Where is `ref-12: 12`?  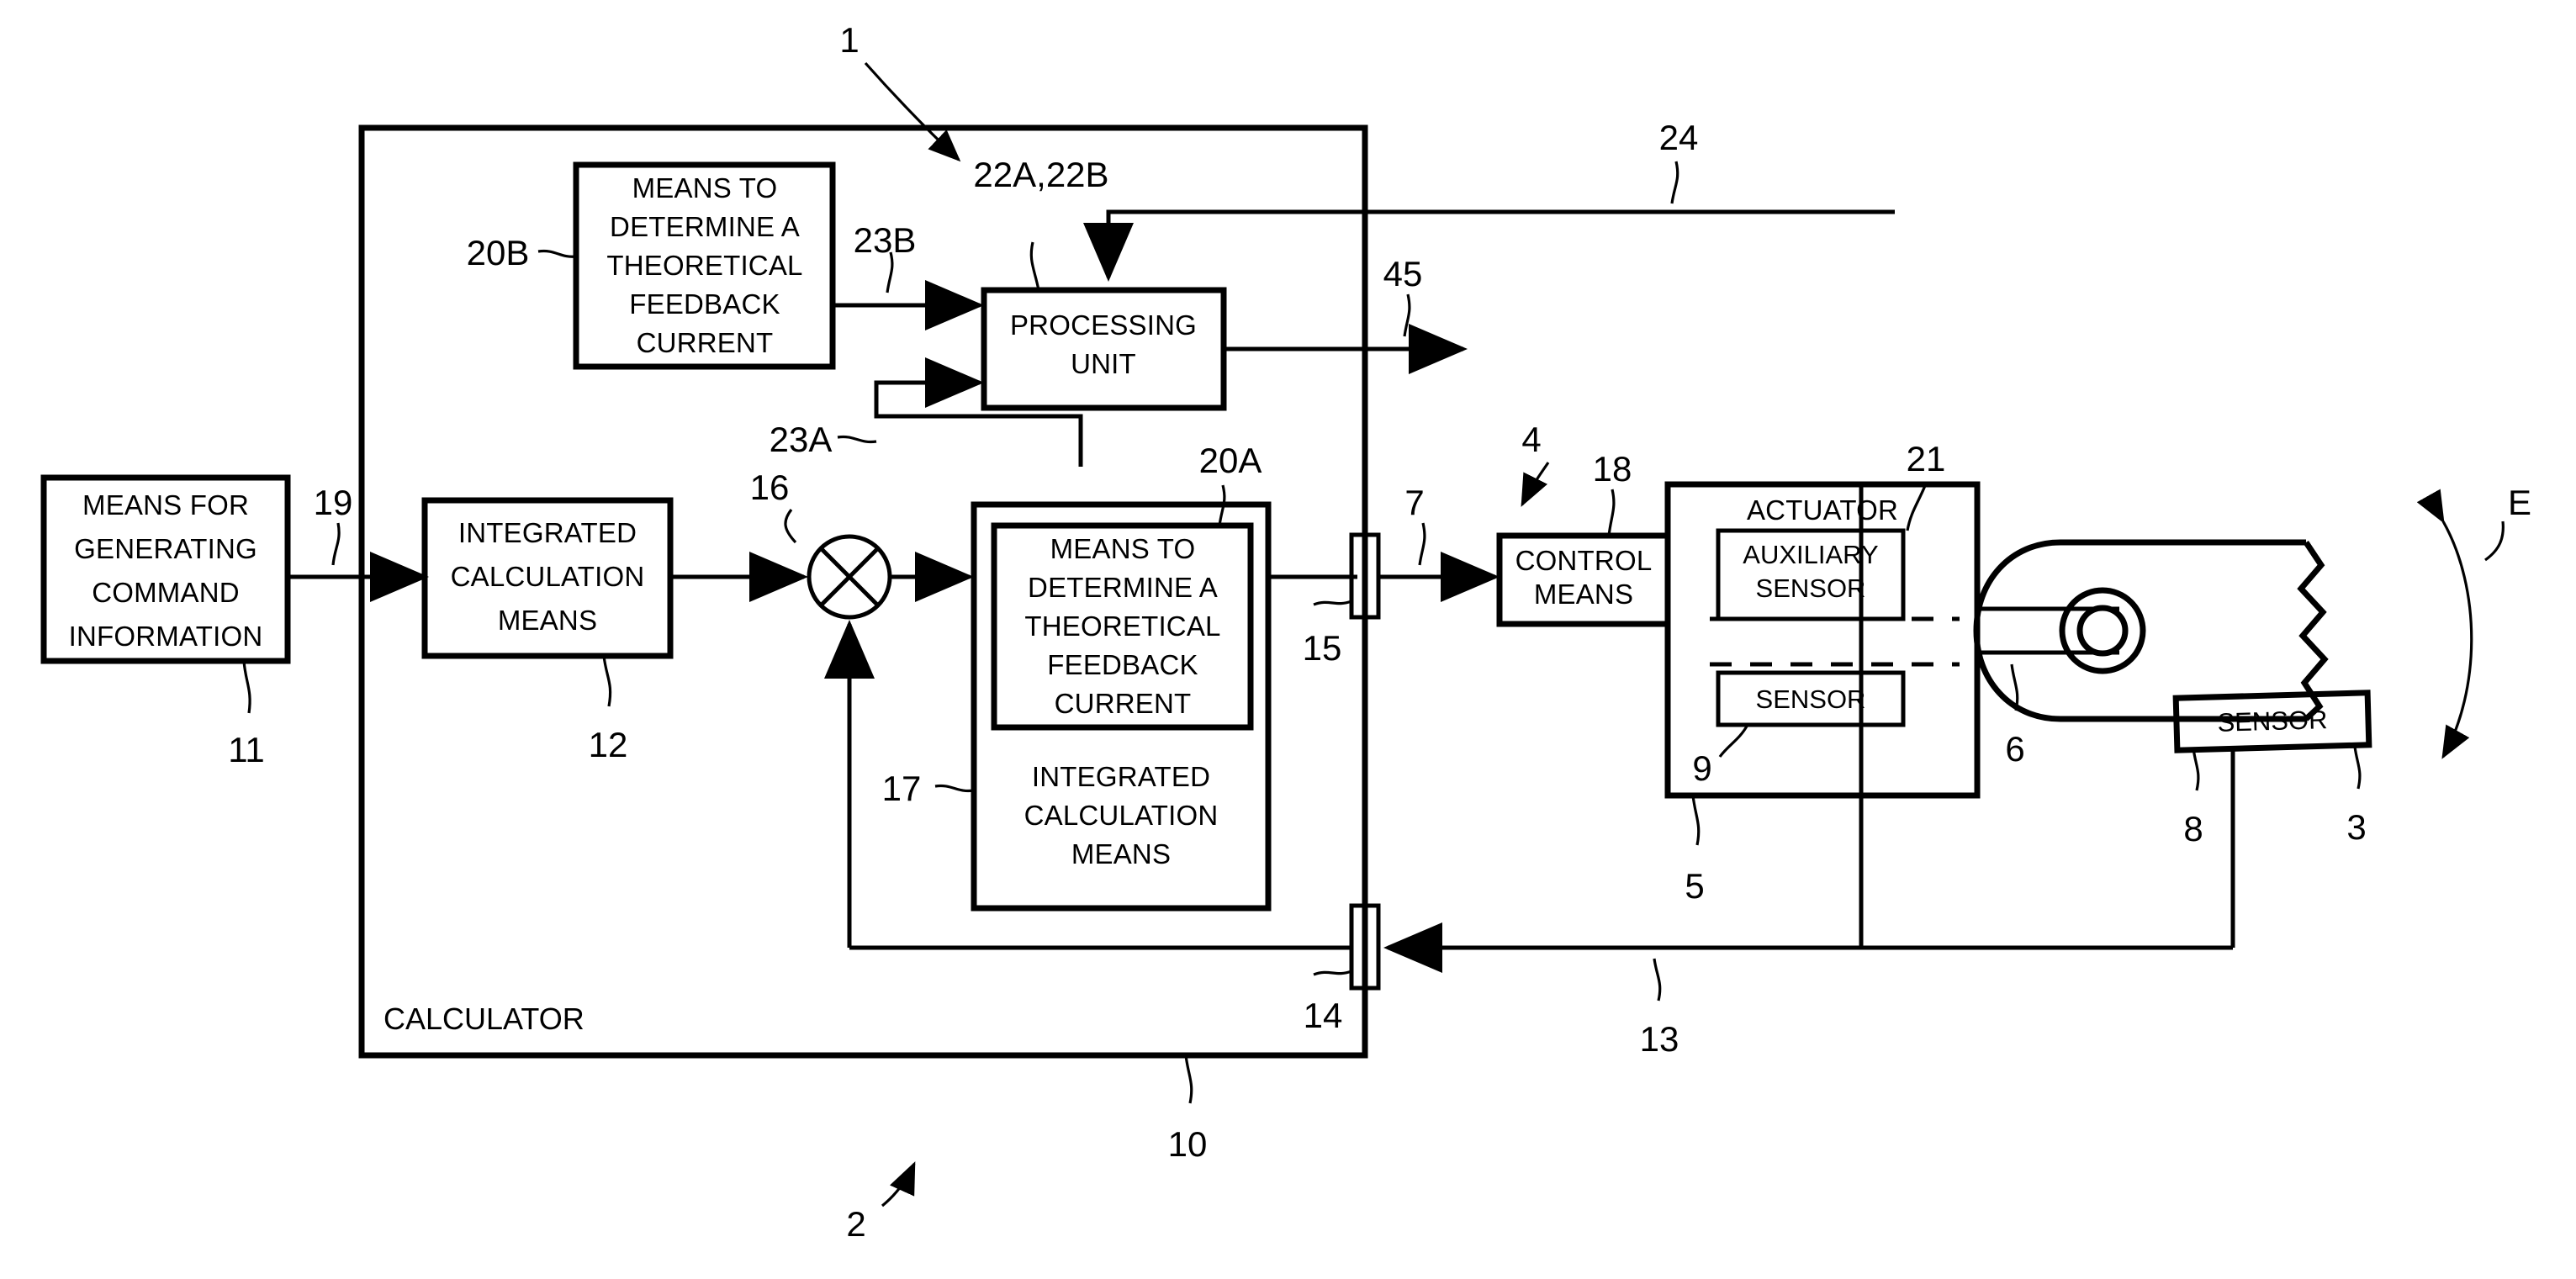 ref-12: 12 is located at coordinates (608, 744).